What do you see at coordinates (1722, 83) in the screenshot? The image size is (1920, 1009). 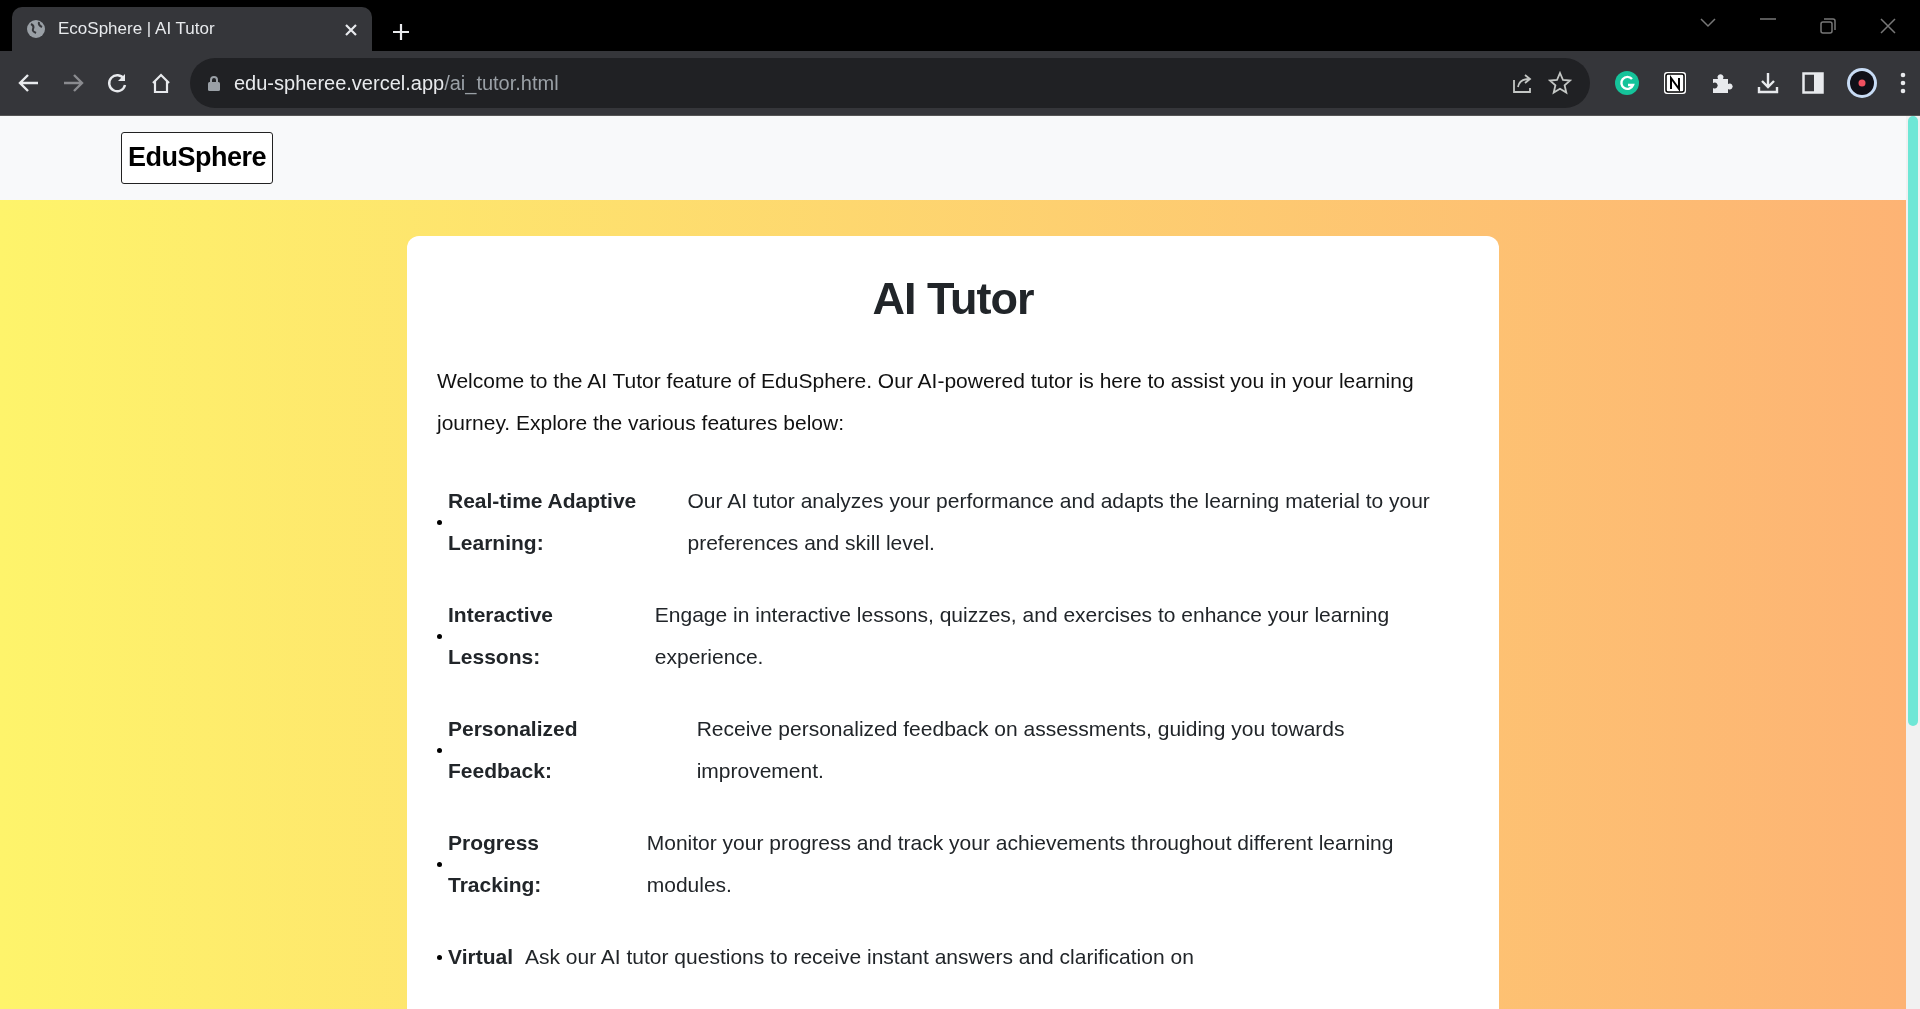 I see `puzzle-icon` at bounding box center [1722, 83].